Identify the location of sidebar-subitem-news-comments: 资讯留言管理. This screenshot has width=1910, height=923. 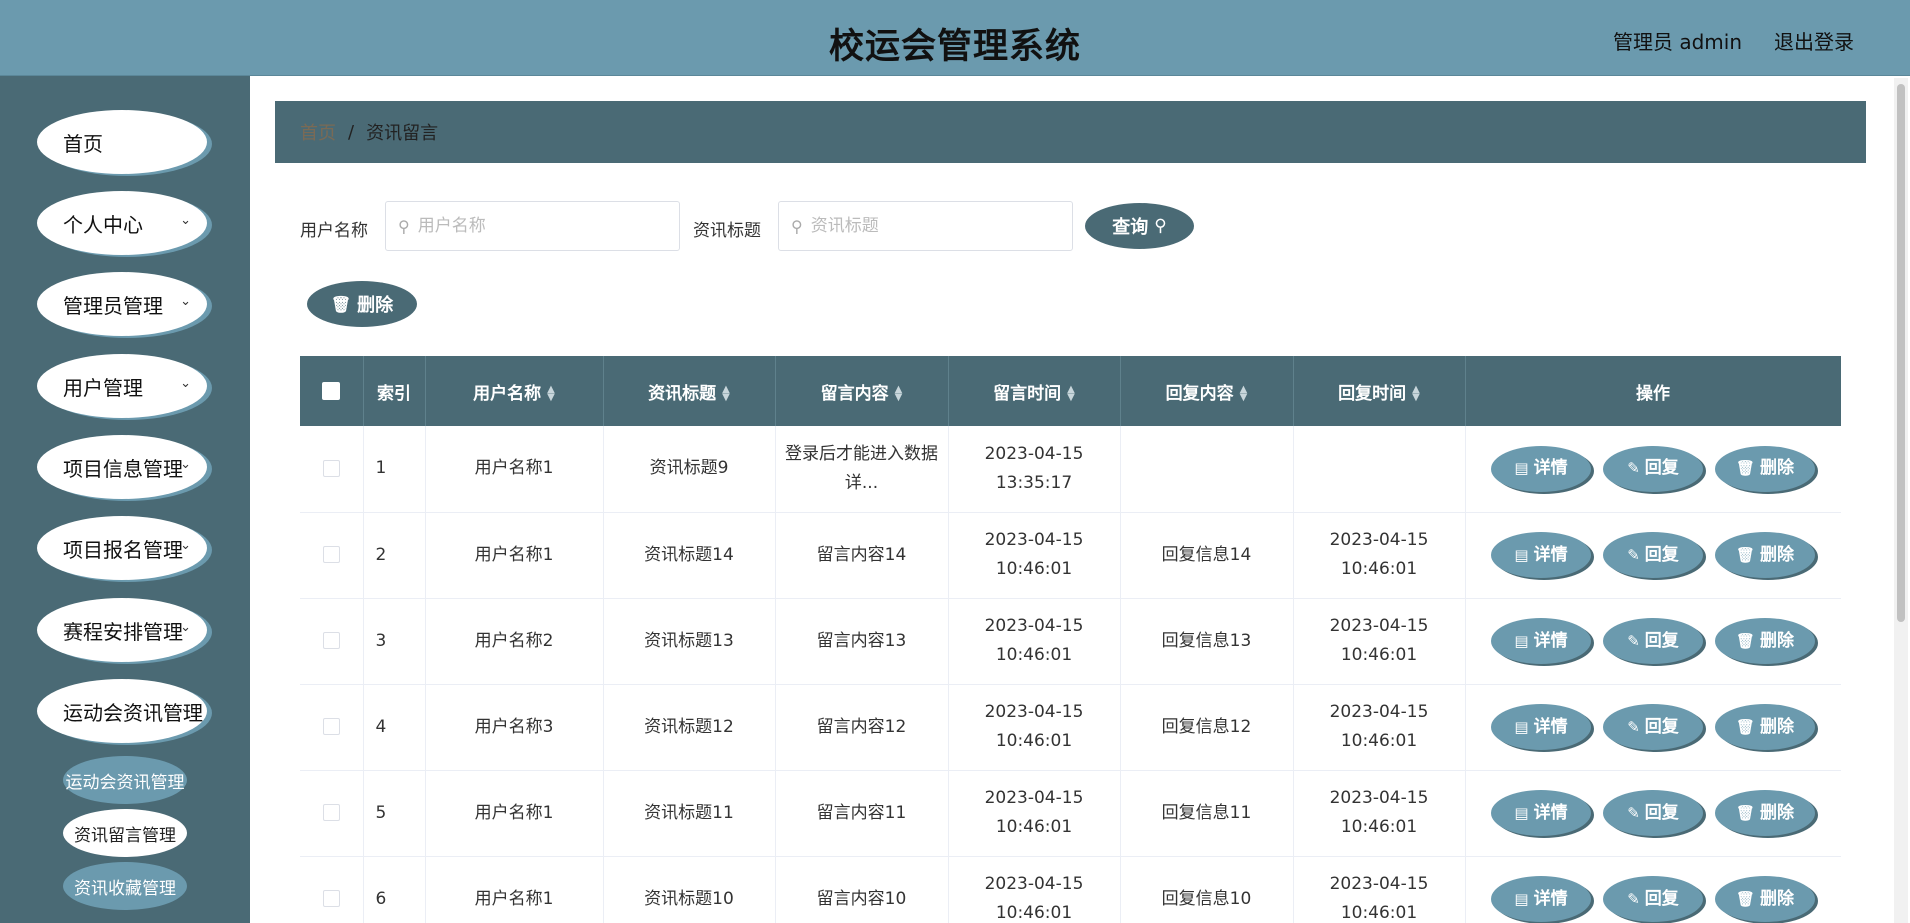
(125, 833).